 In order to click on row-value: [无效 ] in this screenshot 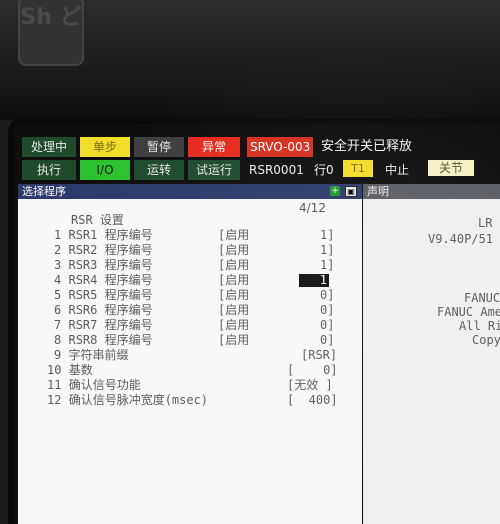, I will do `click(310, 385)`.